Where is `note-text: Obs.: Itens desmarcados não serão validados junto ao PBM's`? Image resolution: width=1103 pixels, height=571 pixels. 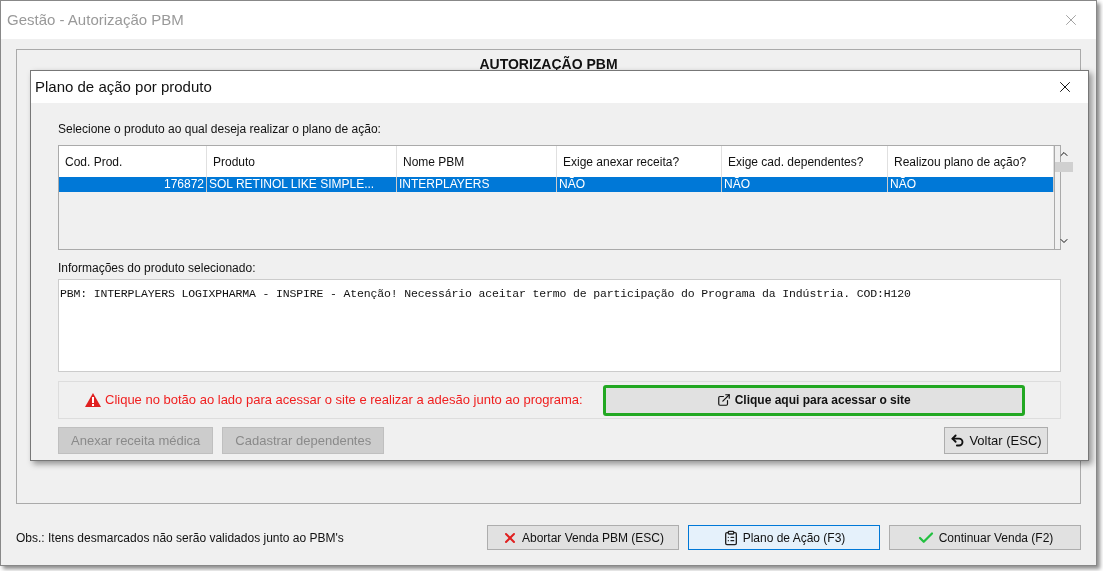 note-text: Obs.: Itens desmarcados não serão validados junto ao PBM's is located at coordinates (180, 538).